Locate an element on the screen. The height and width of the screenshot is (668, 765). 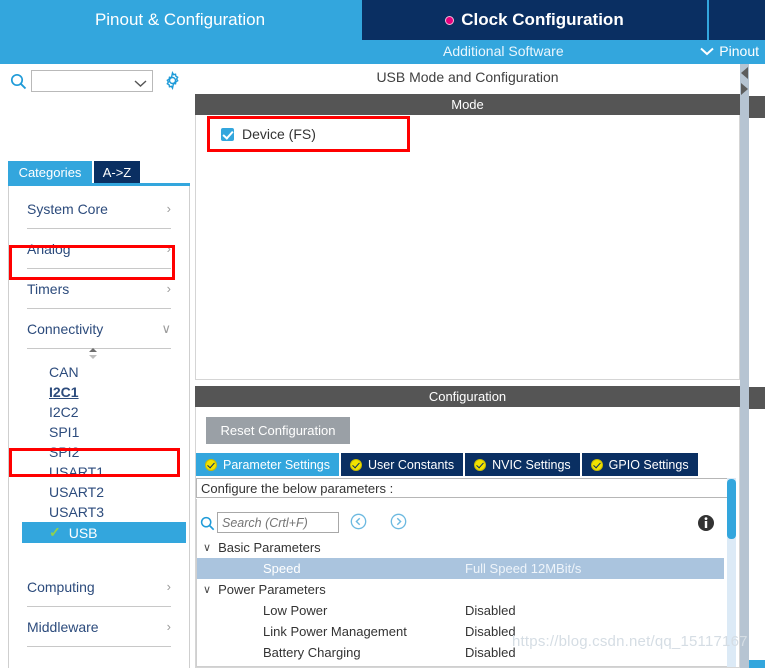
additional-software-link: Additional Software is located at coordinates (503, 51).